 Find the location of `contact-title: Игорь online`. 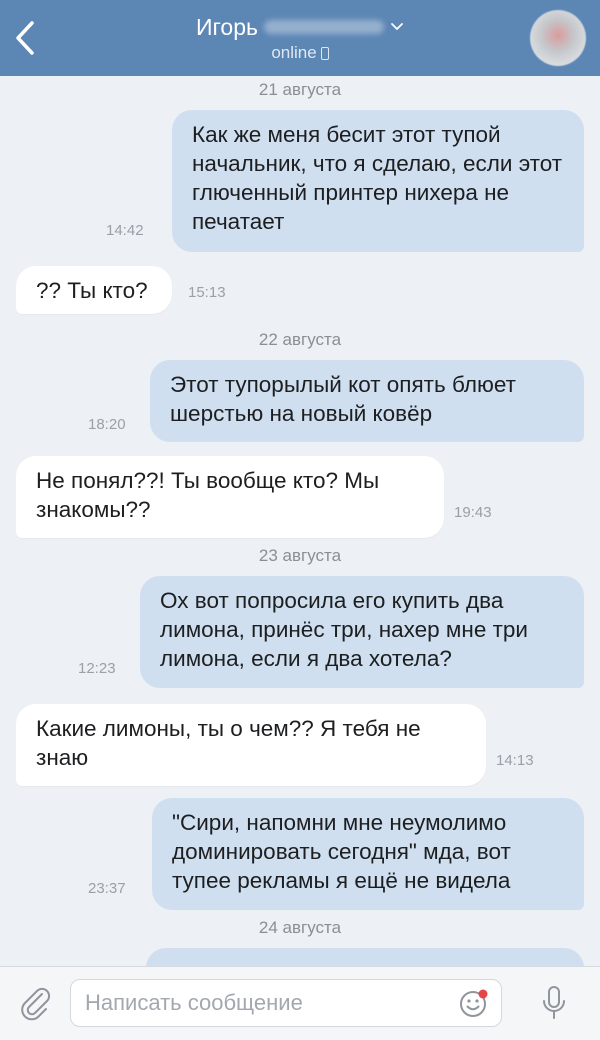

contact-title: Игорь online is located at coordinates (300, 40).